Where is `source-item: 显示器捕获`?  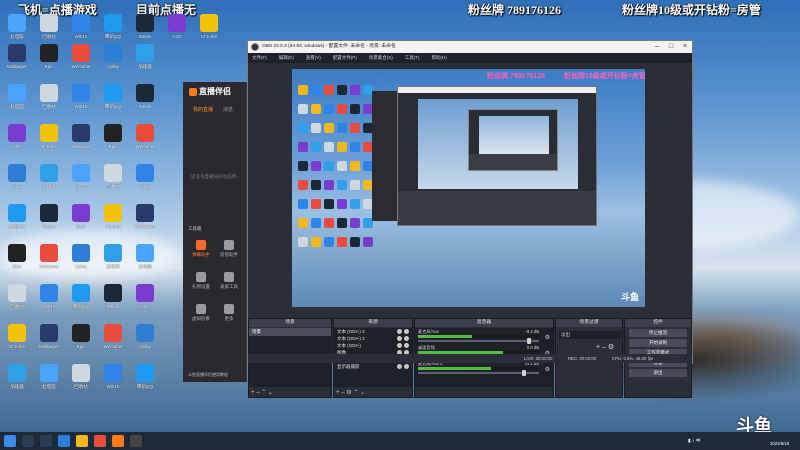
source-item: 显示器捕获 is located at coordinates (373, 366).